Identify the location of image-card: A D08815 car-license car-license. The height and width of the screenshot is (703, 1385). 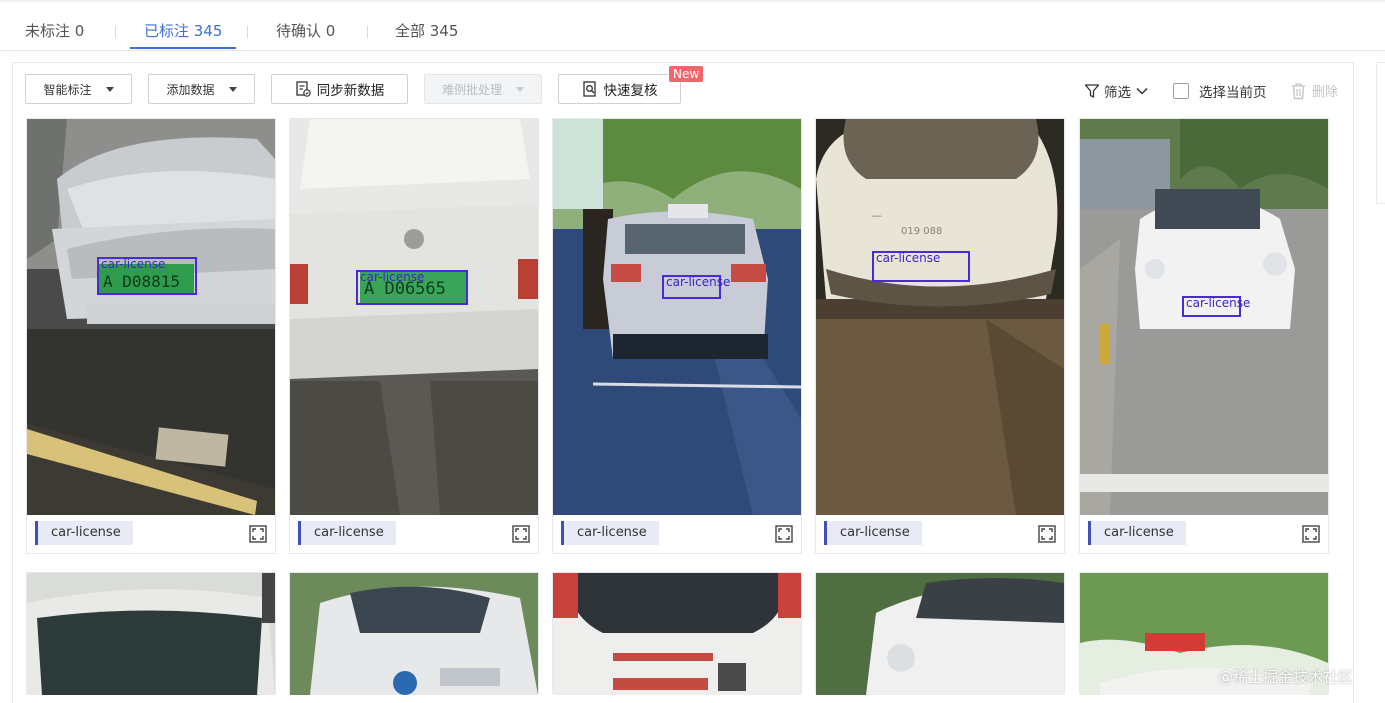
(151, 336).